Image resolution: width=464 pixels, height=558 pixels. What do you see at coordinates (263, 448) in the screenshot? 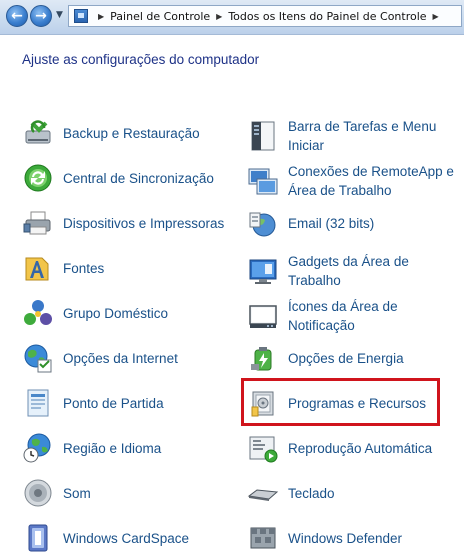
I see `autoplay-icon` at bounding box center [263, 448].